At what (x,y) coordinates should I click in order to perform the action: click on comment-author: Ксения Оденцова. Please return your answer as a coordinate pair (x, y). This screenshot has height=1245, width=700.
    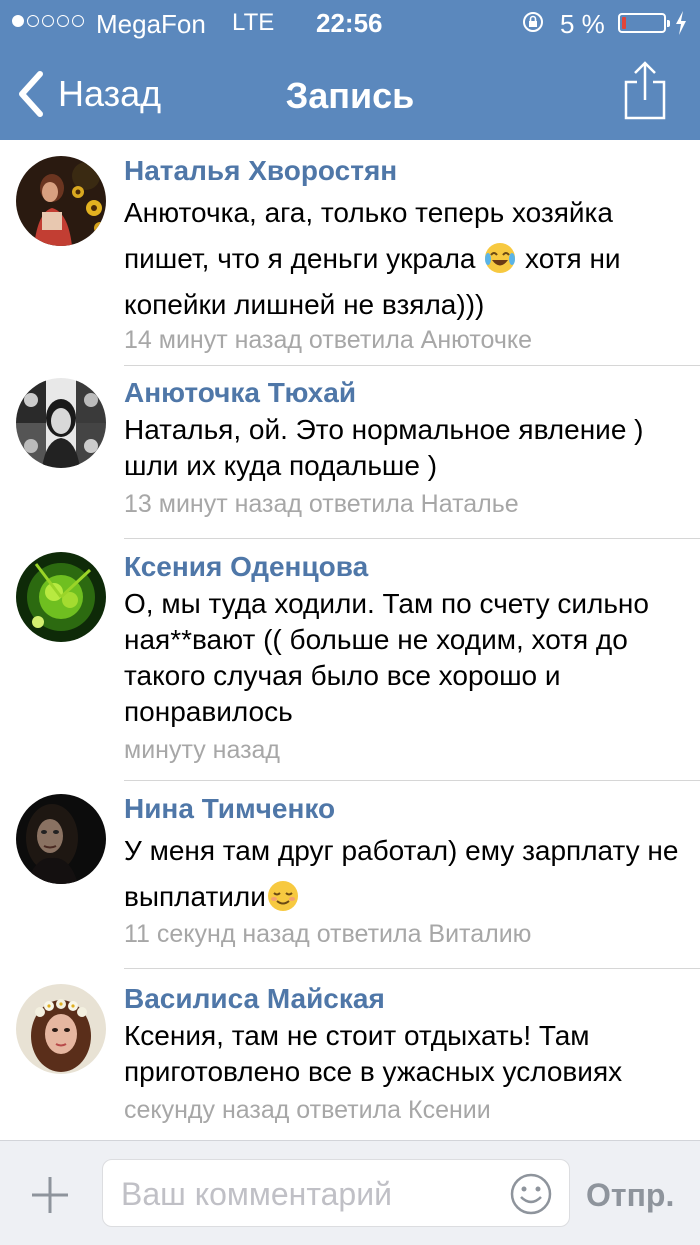
    Looking at the image, I should click on (405, 567).